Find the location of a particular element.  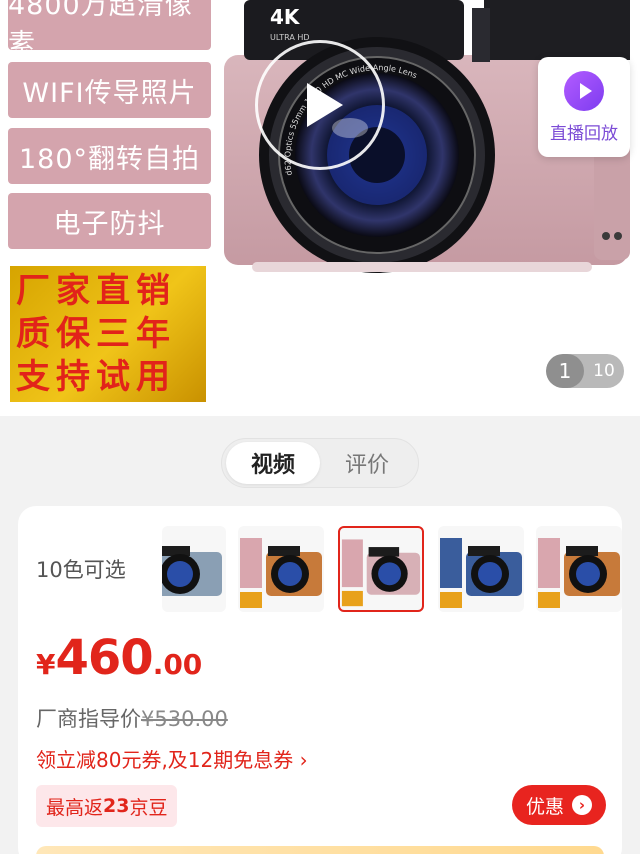

promo-banner: 厂家直销 质保三年 支持试用 is located at coordinates (108, 334).